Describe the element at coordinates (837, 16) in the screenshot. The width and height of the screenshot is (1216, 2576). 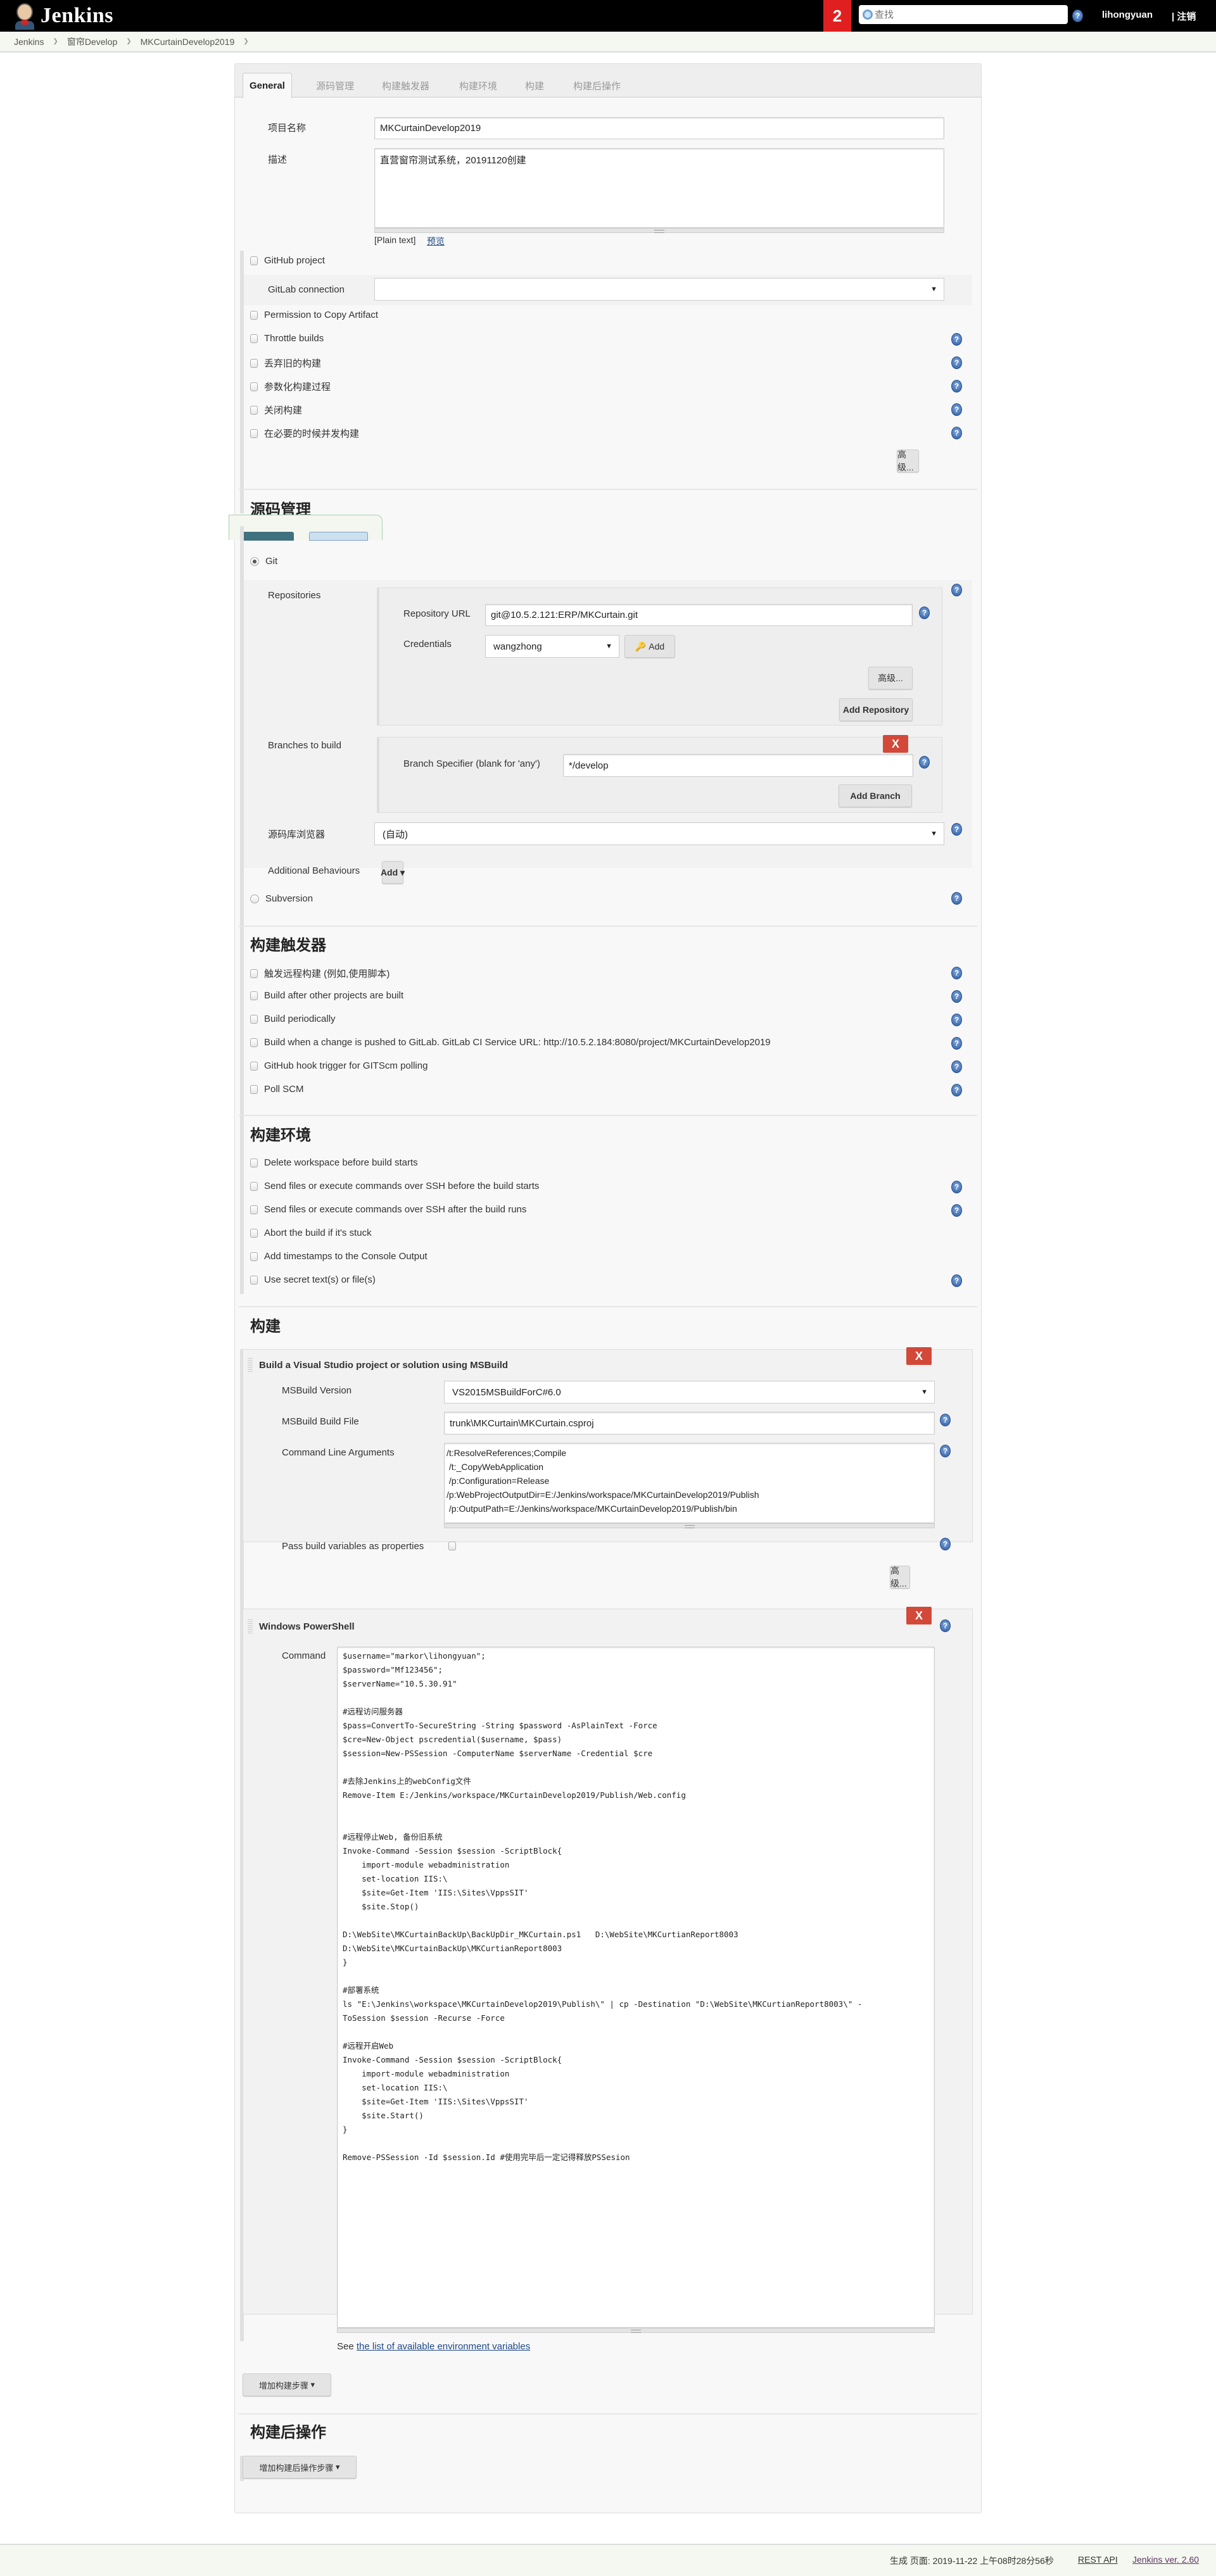
I see `notification-badge: 2` at that location.